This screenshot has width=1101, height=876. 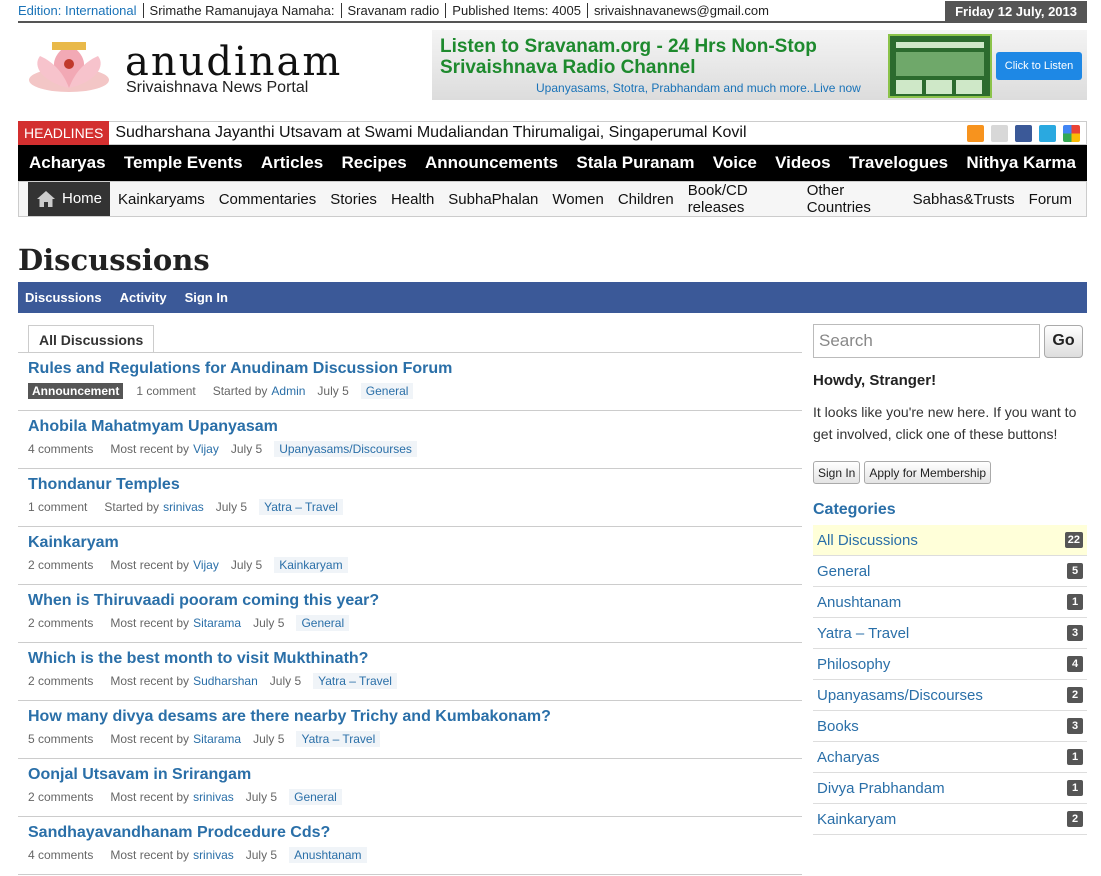 I want to click on banner-title-line1: Listen to Sravanam.org - 24 Hrs Non-Stop, so click(x=628, y=46).